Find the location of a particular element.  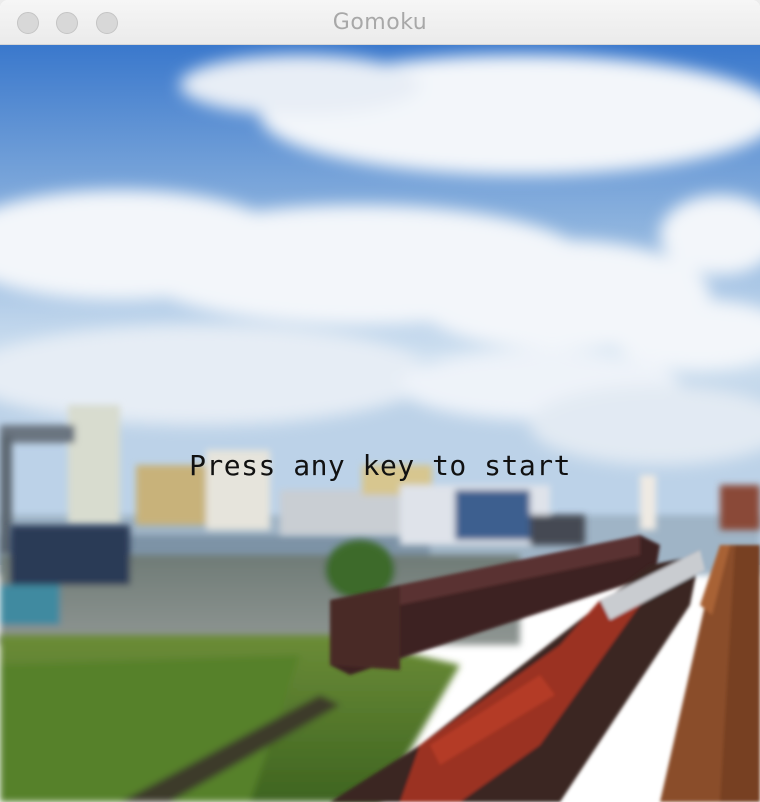

title-bar: Gomoku is located at coordinates (380, 22).